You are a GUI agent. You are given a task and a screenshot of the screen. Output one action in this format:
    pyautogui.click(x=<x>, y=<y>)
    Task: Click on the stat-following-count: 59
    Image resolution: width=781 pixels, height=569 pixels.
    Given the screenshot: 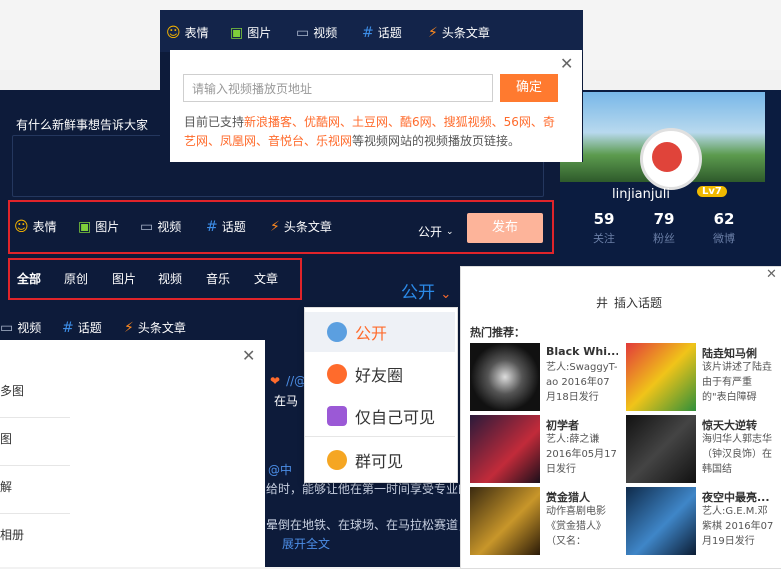 What is the action you would take?
    pyautogui.click(x=604, y=219)
    